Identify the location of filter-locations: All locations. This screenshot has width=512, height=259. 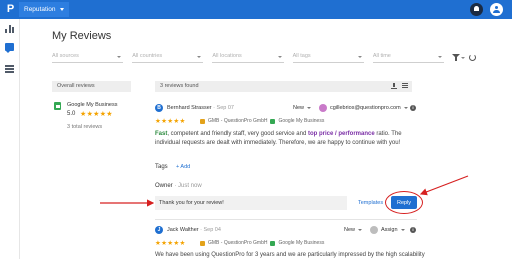
(248, 58).